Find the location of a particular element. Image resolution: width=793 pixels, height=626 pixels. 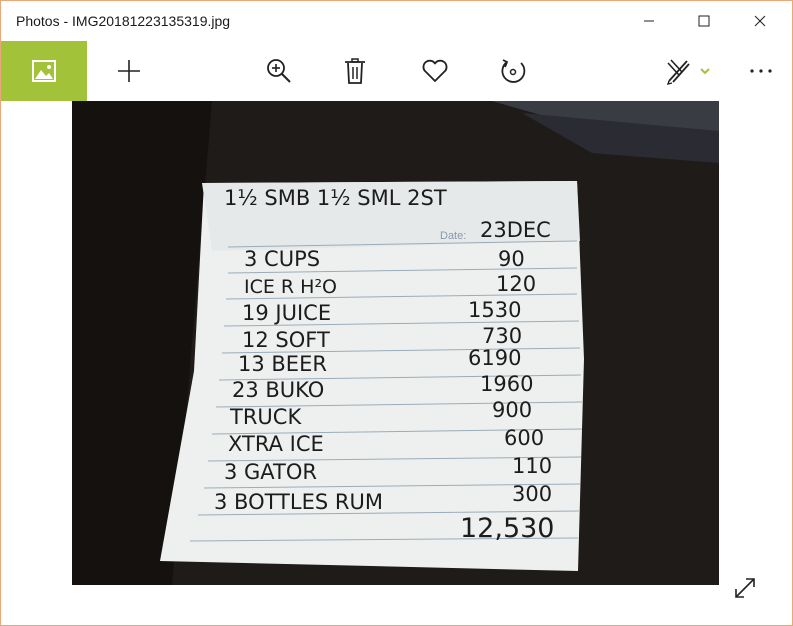

full-screen-button is located at coordinates (745, 588).